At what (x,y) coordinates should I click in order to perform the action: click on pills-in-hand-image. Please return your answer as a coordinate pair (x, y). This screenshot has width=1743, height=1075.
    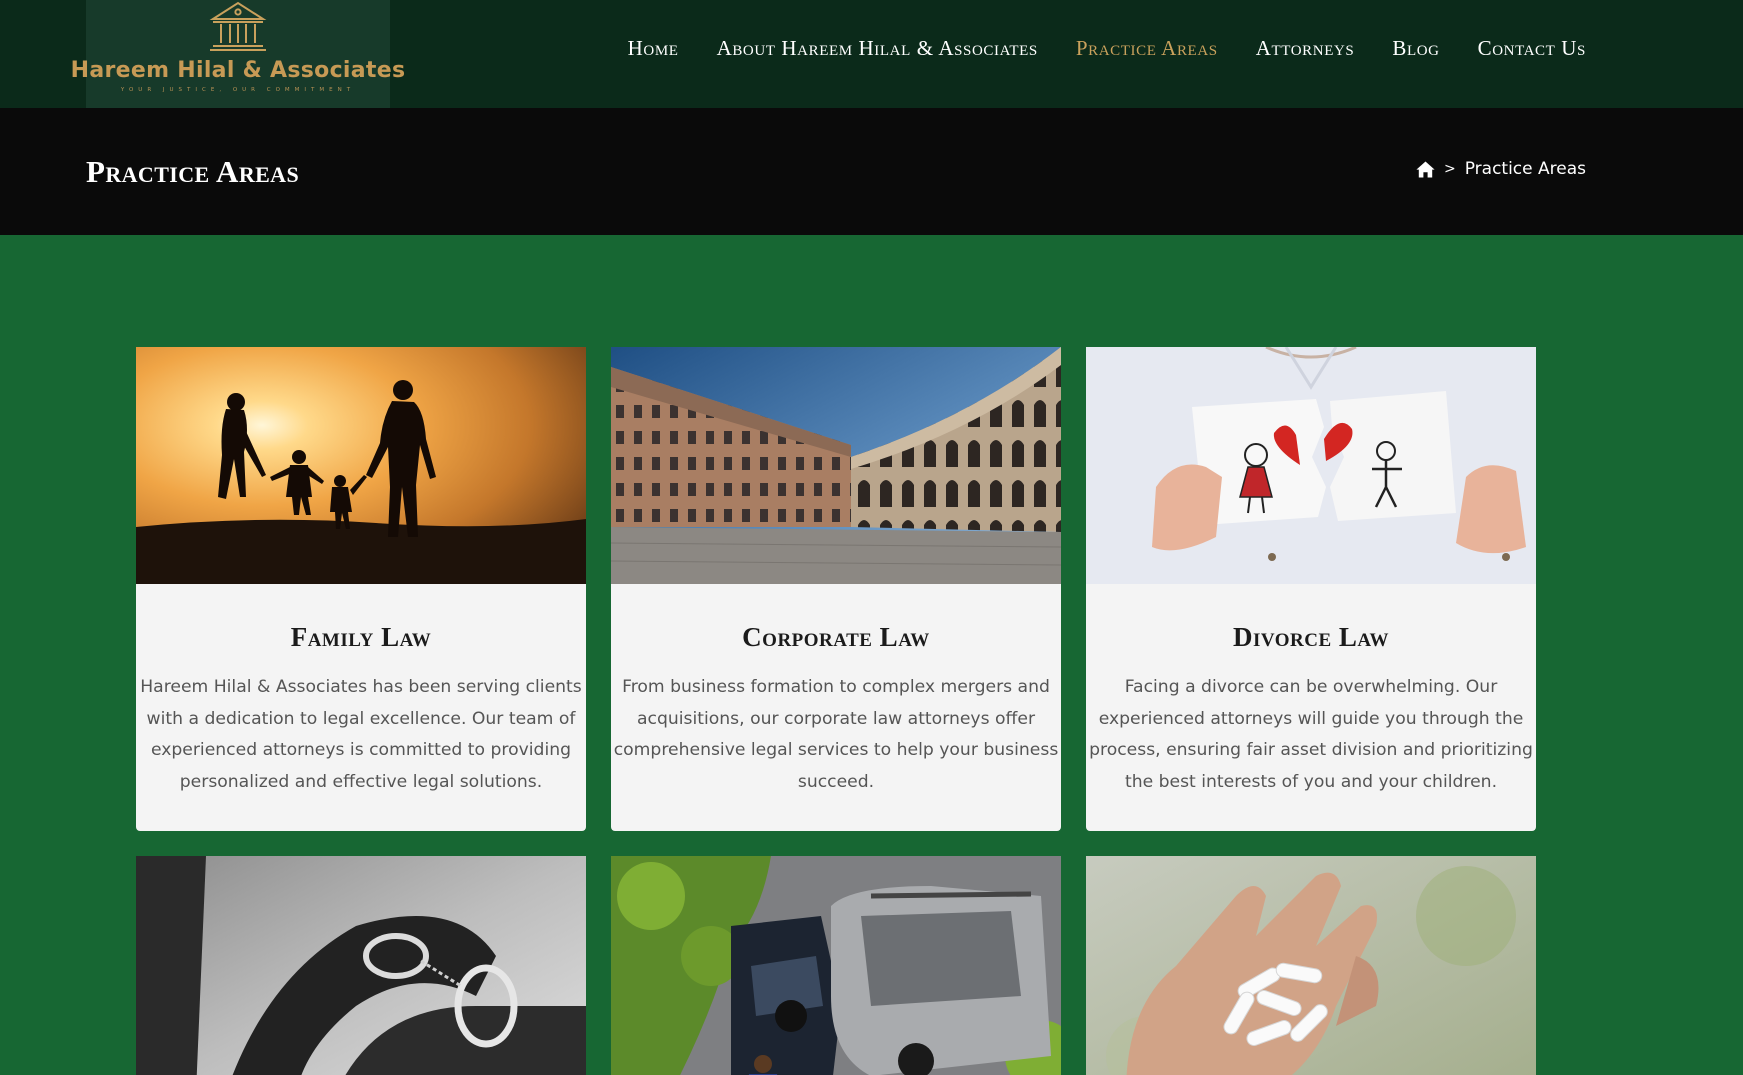
    Looking at the image, I should click on (1311, 965).